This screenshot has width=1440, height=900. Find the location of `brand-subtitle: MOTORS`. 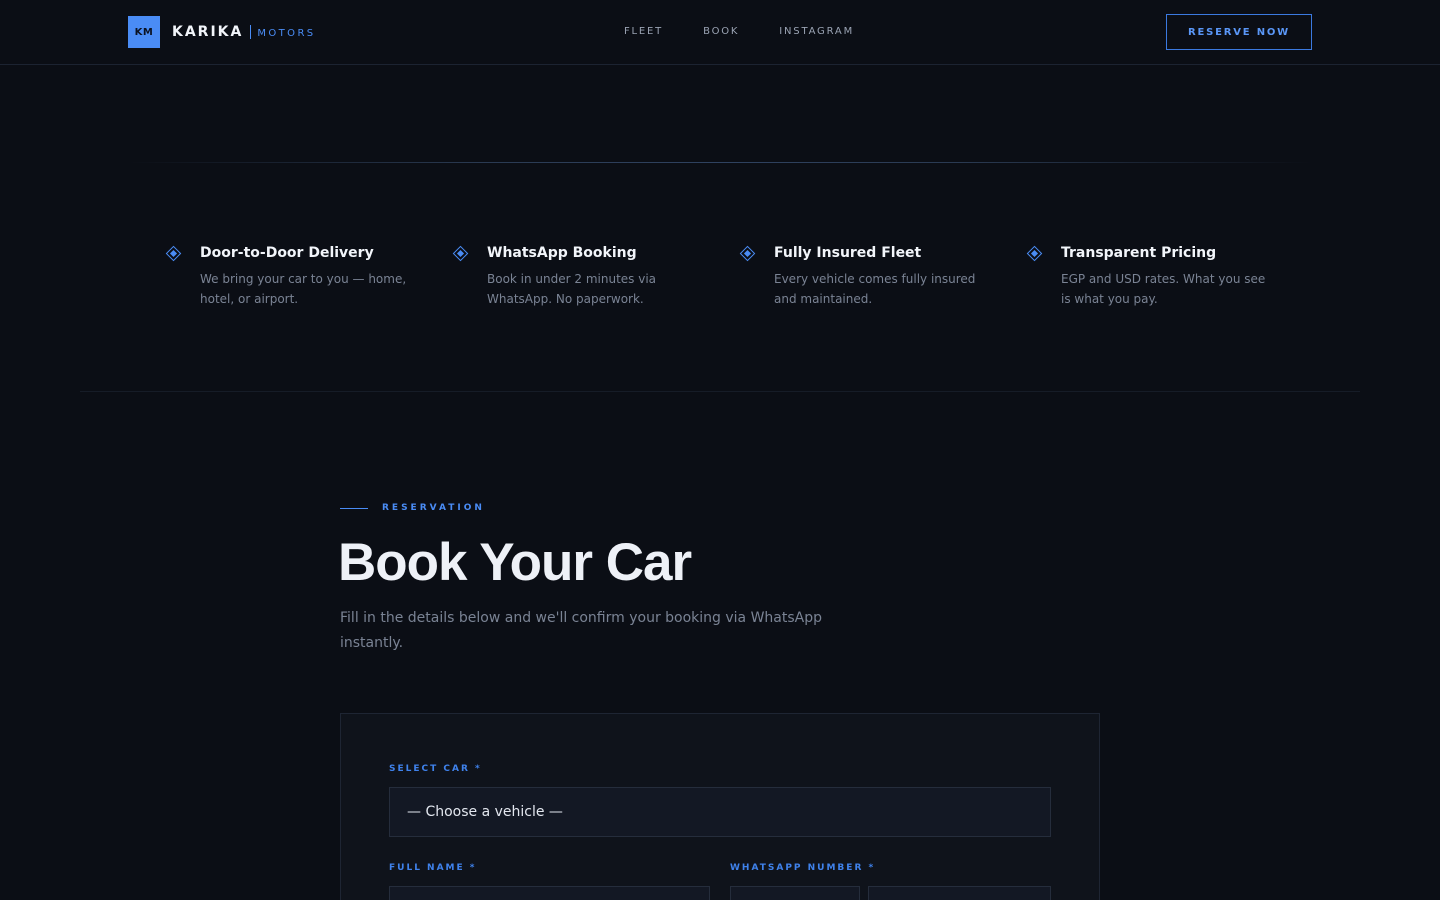

brand-subtitle: MOTORS is located at coordinates (286, 33).